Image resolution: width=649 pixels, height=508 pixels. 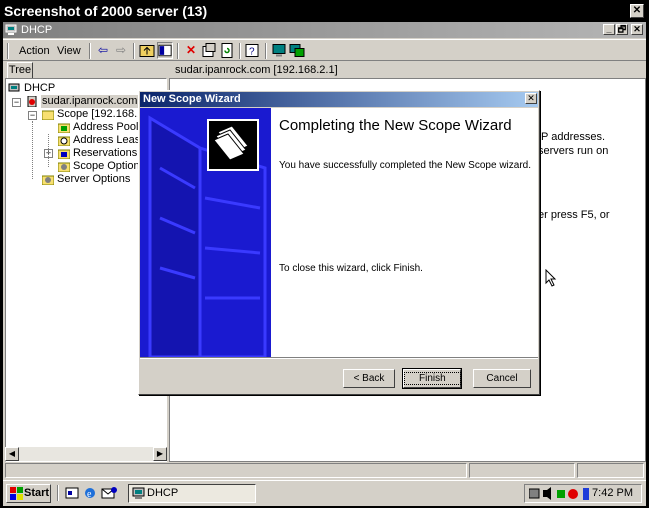 What do you see at coordinates (12, 454) in the screenshot?
I see `scroll-left-icon: ◀` at bounding box center [12, 454].